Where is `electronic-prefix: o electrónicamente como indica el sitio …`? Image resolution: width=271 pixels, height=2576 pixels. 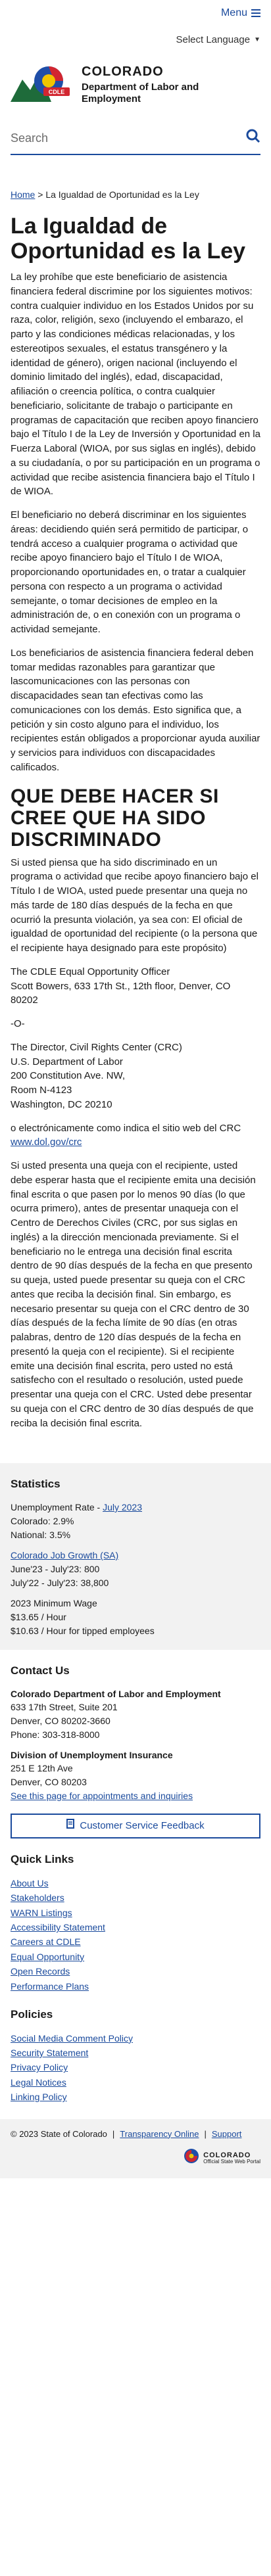
electronic-prefix: o electrónicamente como indica el sitio … is located at coordinates (126, 1128).